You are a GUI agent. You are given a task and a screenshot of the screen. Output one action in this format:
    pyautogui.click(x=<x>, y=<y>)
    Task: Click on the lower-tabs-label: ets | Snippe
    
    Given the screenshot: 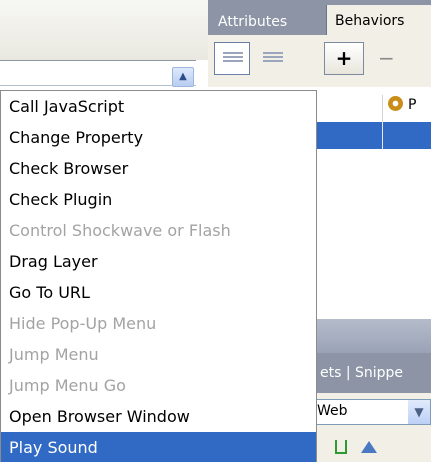 What is the action you would take?
    pyautogui.click(x=361, y=373)
    